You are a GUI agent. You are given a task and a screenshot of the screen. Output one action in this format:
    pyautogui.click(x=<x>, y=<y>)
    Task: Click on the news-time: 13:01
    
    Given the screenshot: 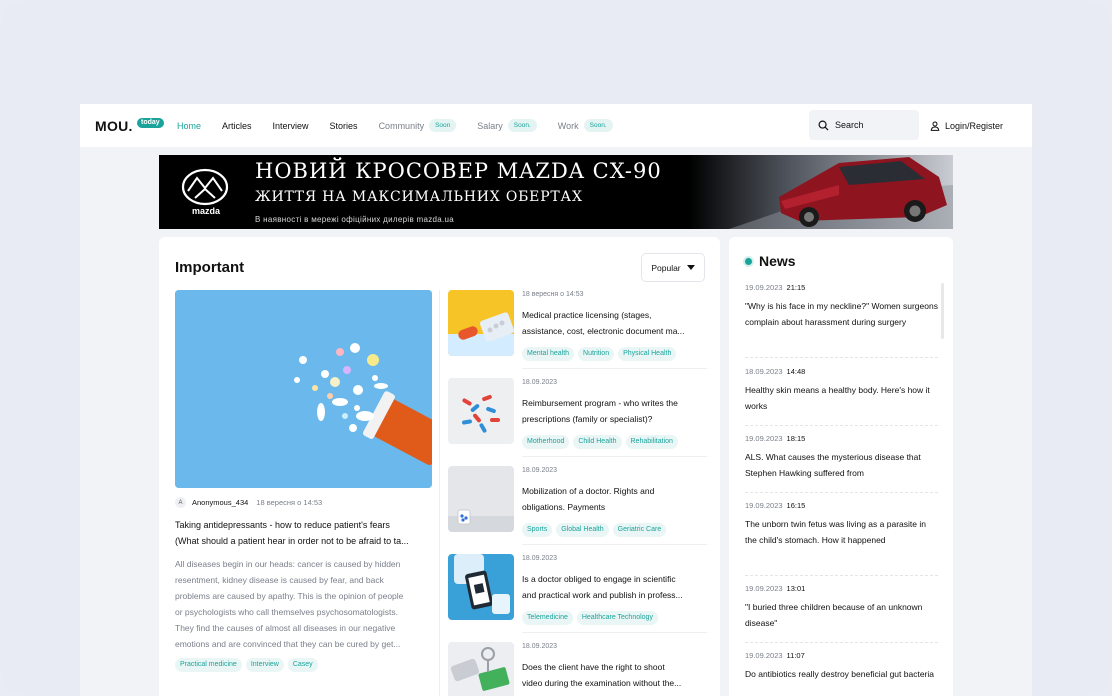 What is the action you would take?
    pyautogui.click(x=796, y=588)
    